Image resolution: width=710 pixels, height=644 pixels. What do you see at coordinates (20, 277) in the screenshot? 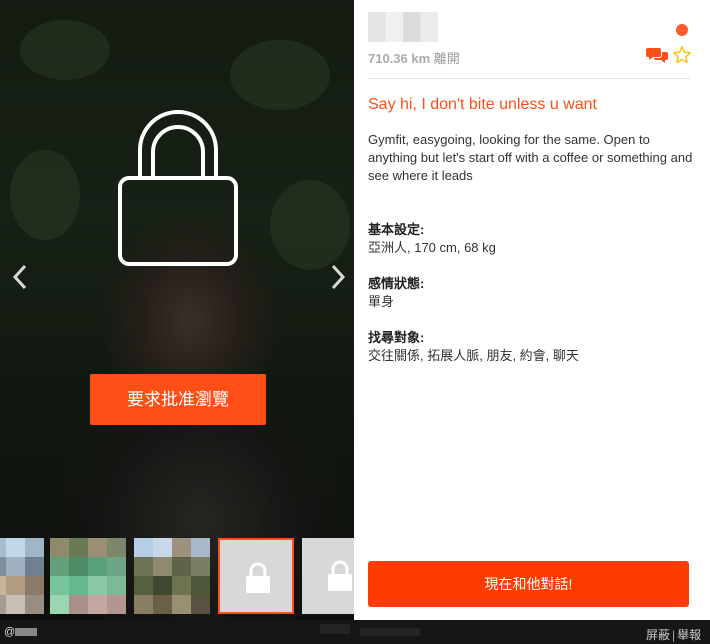
I see `chevron-left-icon` at bounding box center [20, 277].